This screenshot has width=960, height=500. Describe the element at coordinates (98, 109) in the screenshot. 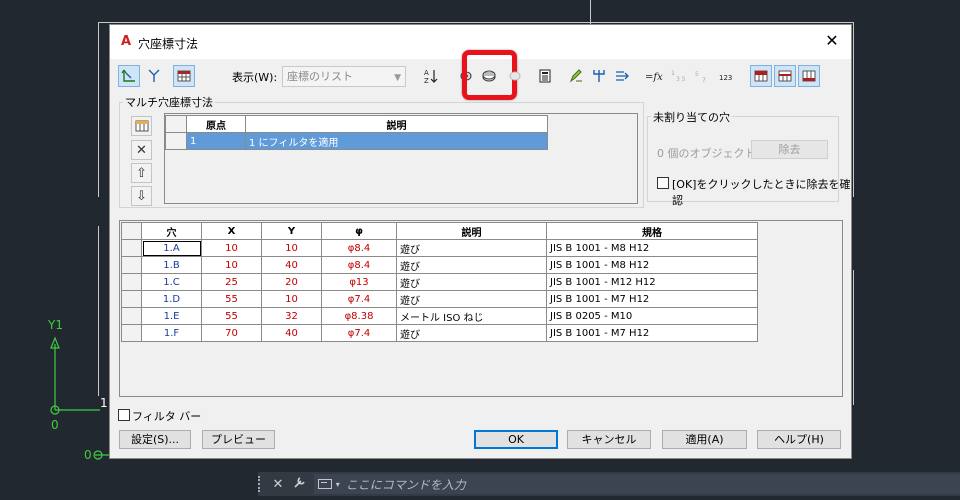

I see `drawing-frame-left` at that location.